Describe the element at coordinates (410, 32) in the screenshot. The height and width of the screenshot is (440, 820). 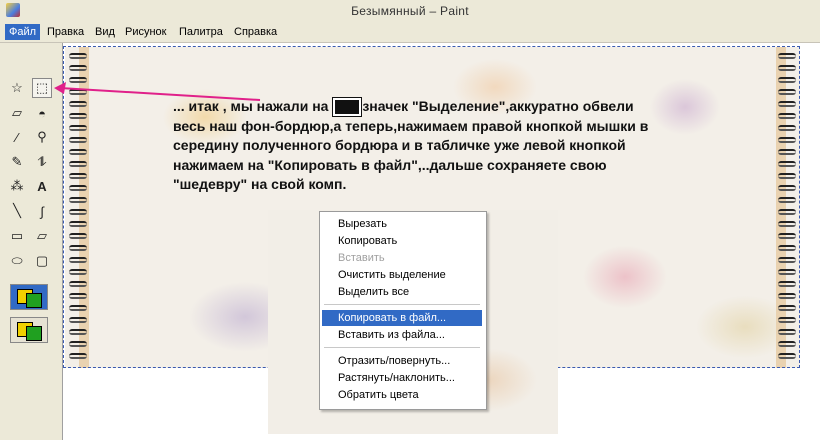
I see `menu-bar: Файл Правка Вид Рисунок Палитра Справка` at that location.